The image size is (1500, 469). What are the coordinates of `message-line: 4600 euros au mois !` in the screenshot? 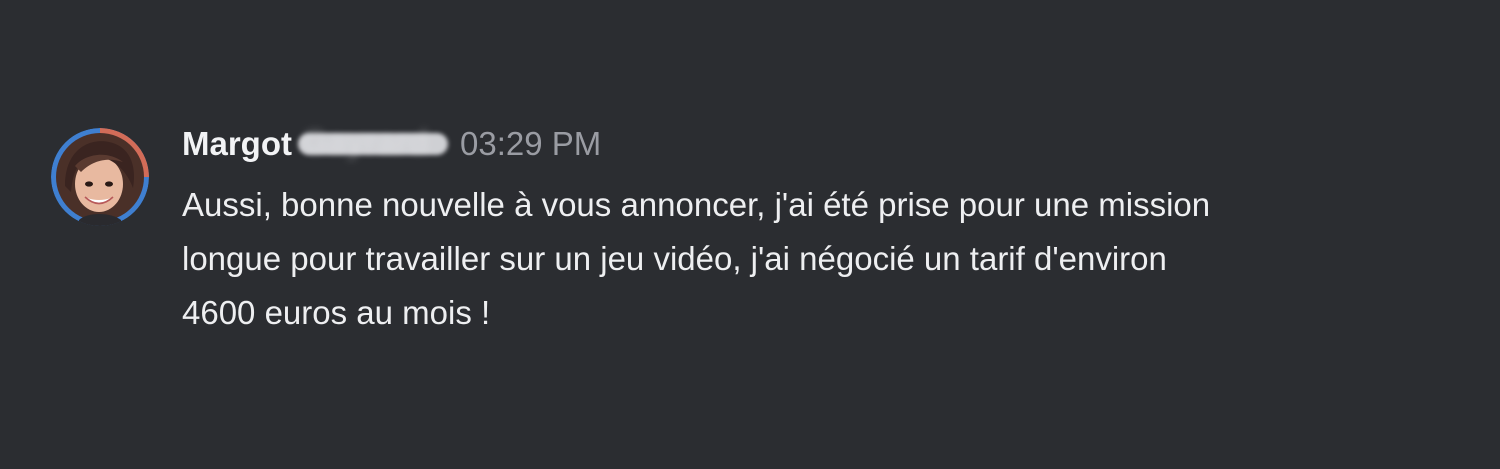 It's located at (336, 312).